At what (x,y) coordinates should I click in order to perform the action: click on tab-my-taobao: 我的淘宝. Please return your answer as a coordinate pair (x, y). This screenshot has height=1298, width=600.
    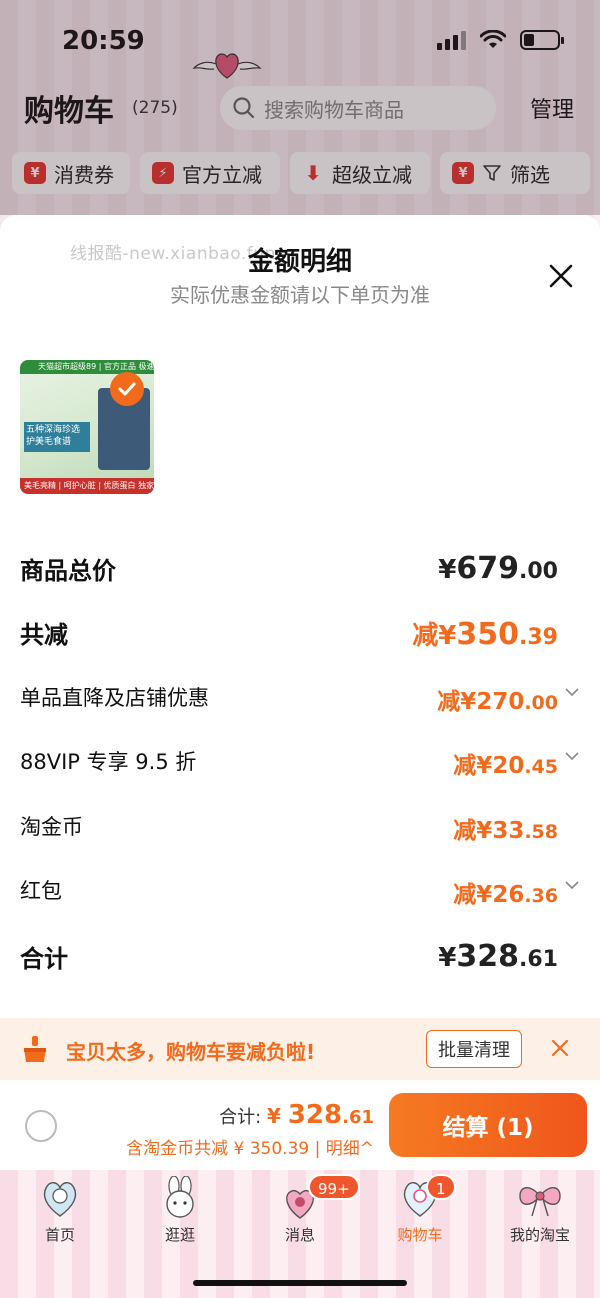
    Looking at the image, I should click on (540, 1210).